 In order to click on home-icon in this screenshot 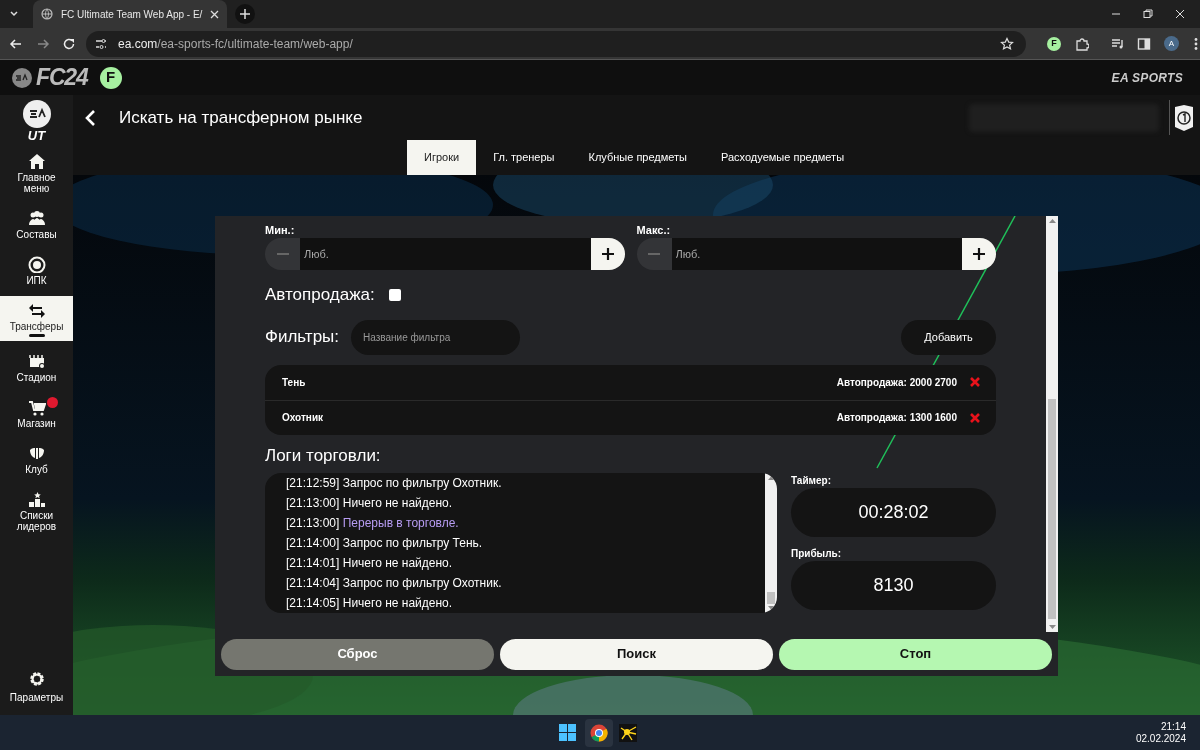, I will do `click(36, 161)`.